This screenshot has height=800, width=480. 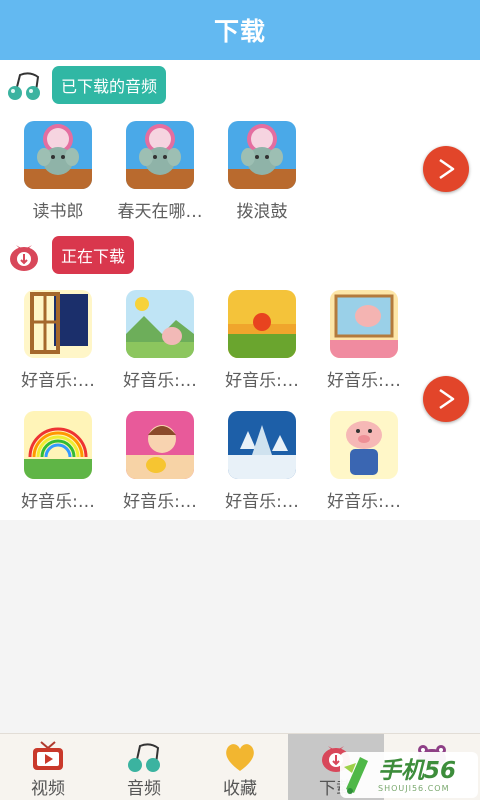 I want to click on downloaded-row: 读书郎 春天在哪… 拨浪鼓, so click(x=210, y=176).